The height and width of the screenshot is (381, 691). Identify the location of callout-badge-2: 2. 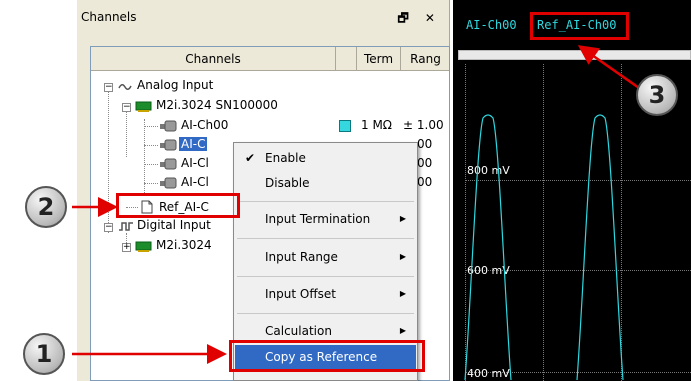
(46, 207).